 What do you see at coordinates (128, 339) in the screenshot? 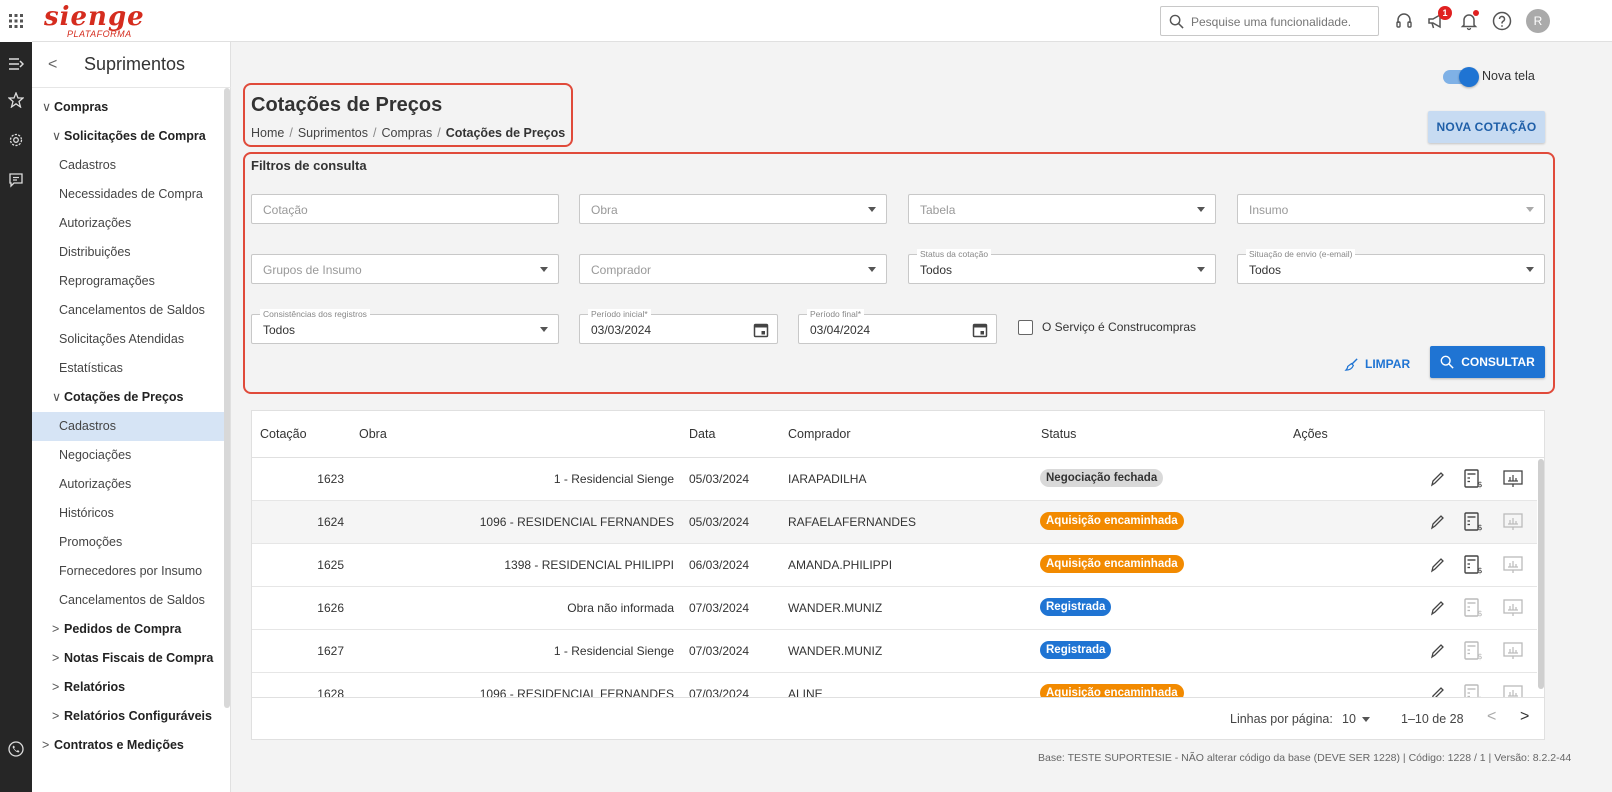
I see `sidebar-item: Solicitações Atendidas` at bounding box center [128, 339].